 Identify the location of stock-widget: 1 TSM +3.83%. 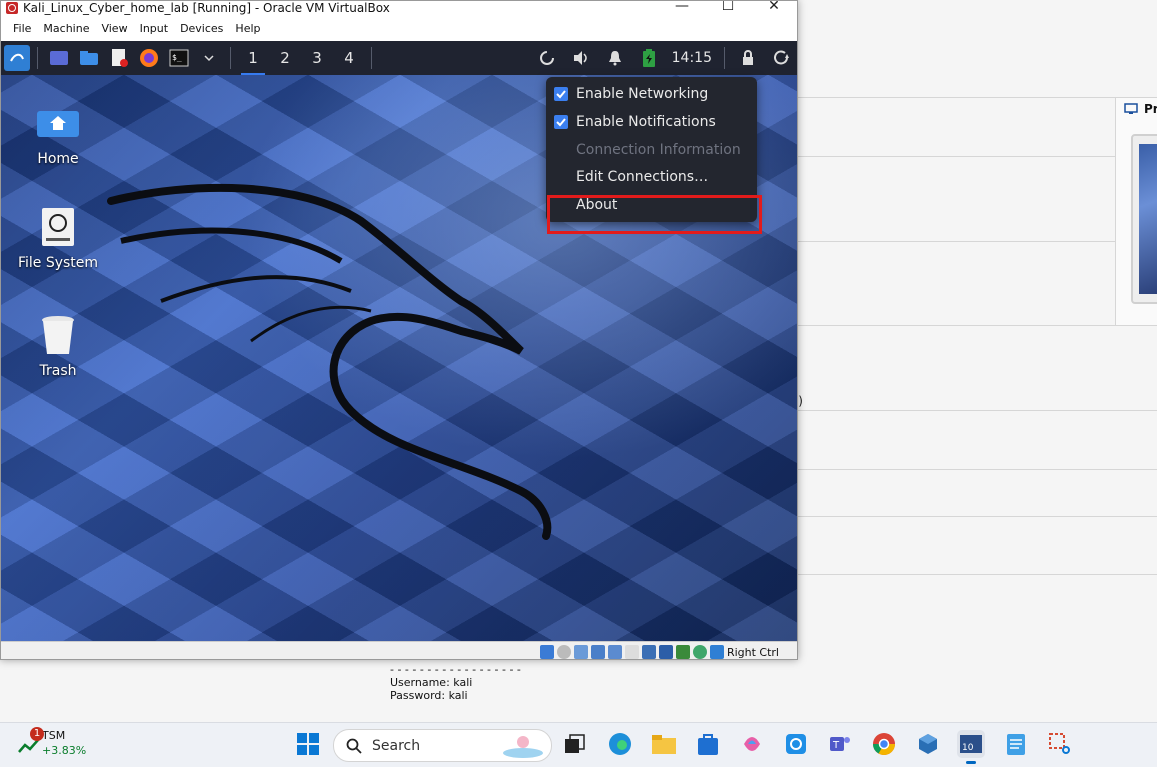
(52, 742).